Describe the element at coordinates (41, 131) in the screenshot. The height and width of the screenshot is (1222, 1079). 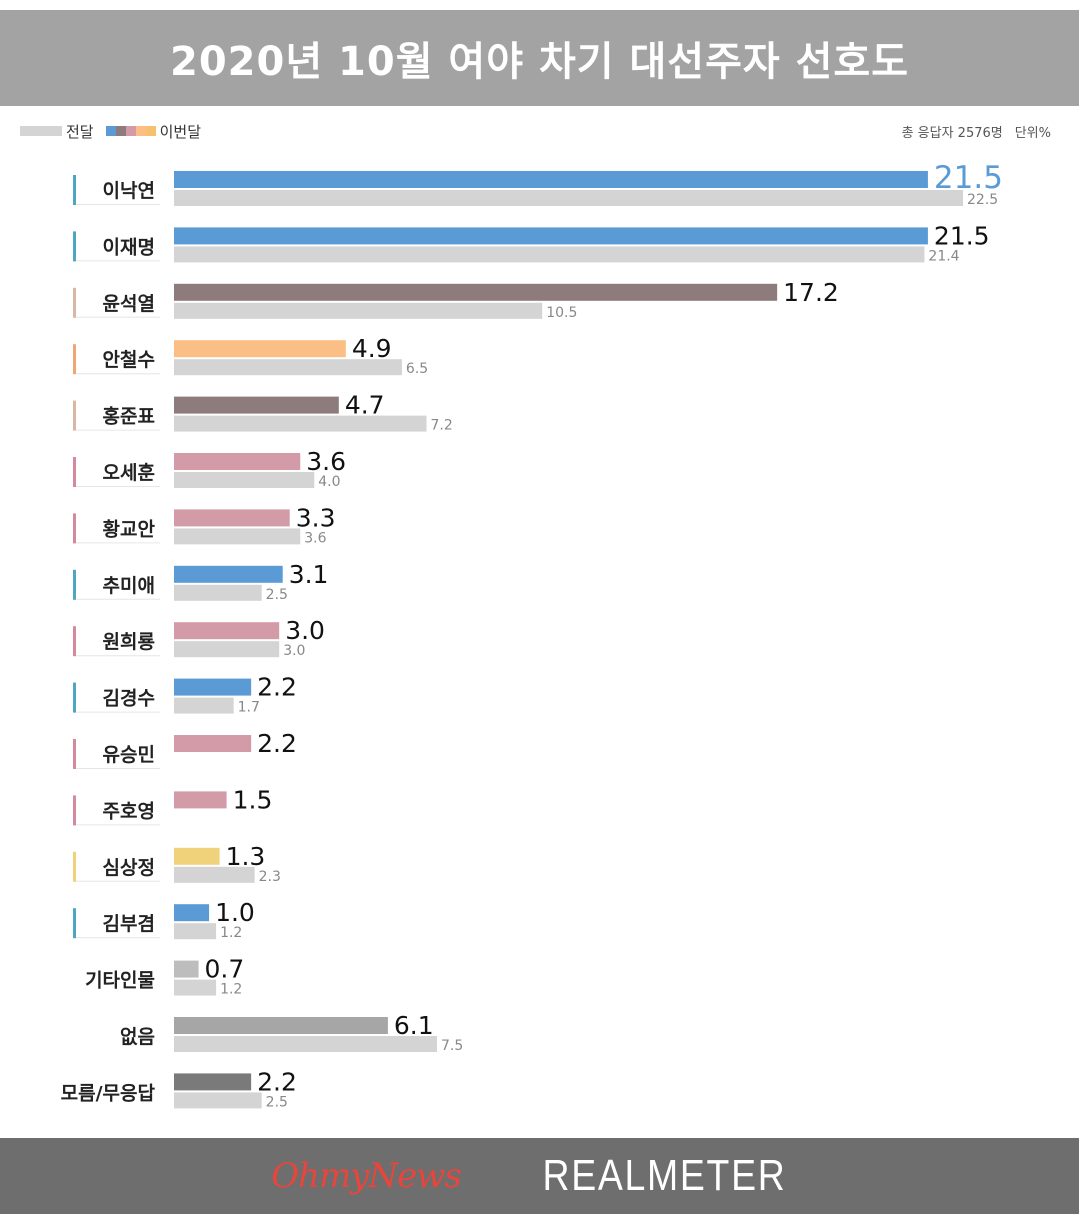
I see `legend-previous-swatch` at that location.